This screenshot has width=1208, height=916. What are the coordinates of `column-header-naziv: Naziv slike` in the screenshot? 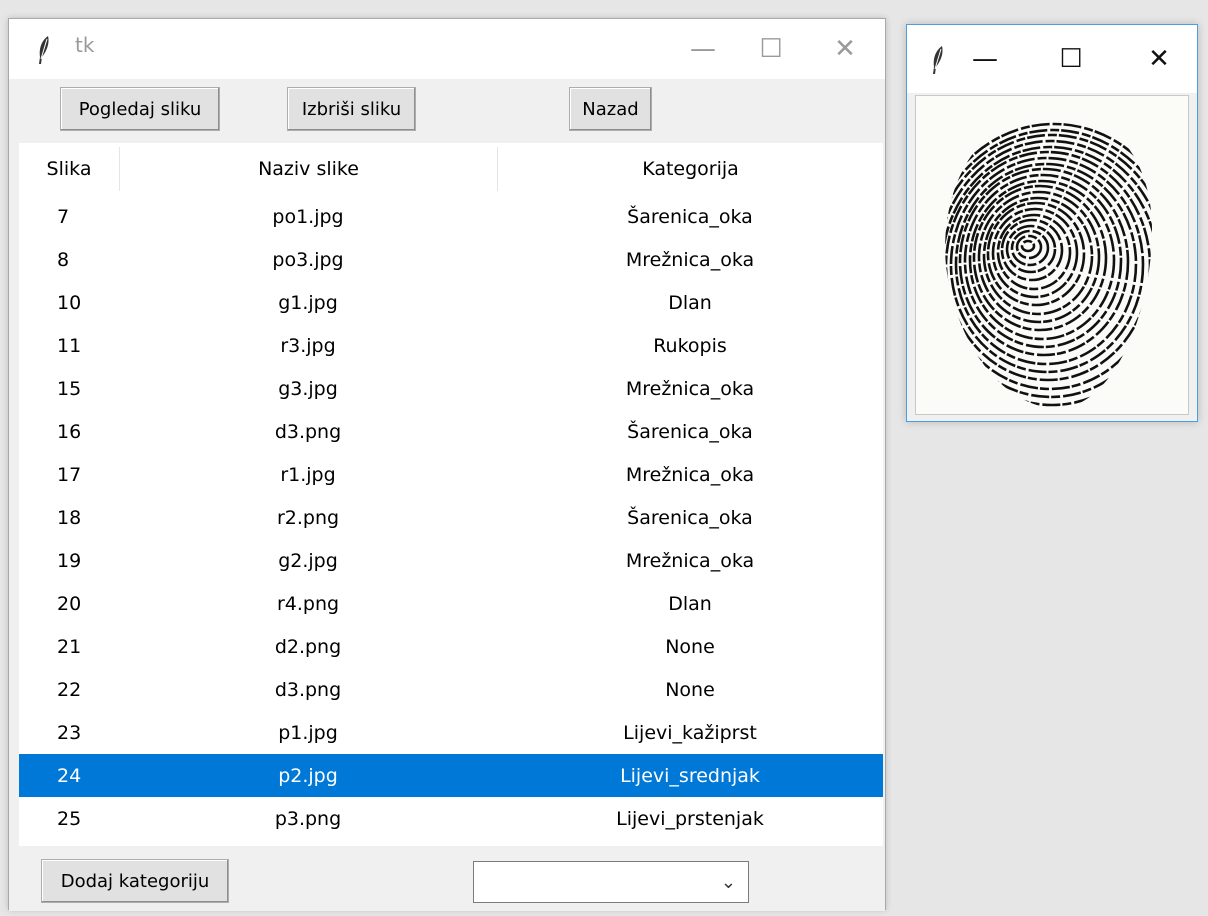 It's located at (308, 169).